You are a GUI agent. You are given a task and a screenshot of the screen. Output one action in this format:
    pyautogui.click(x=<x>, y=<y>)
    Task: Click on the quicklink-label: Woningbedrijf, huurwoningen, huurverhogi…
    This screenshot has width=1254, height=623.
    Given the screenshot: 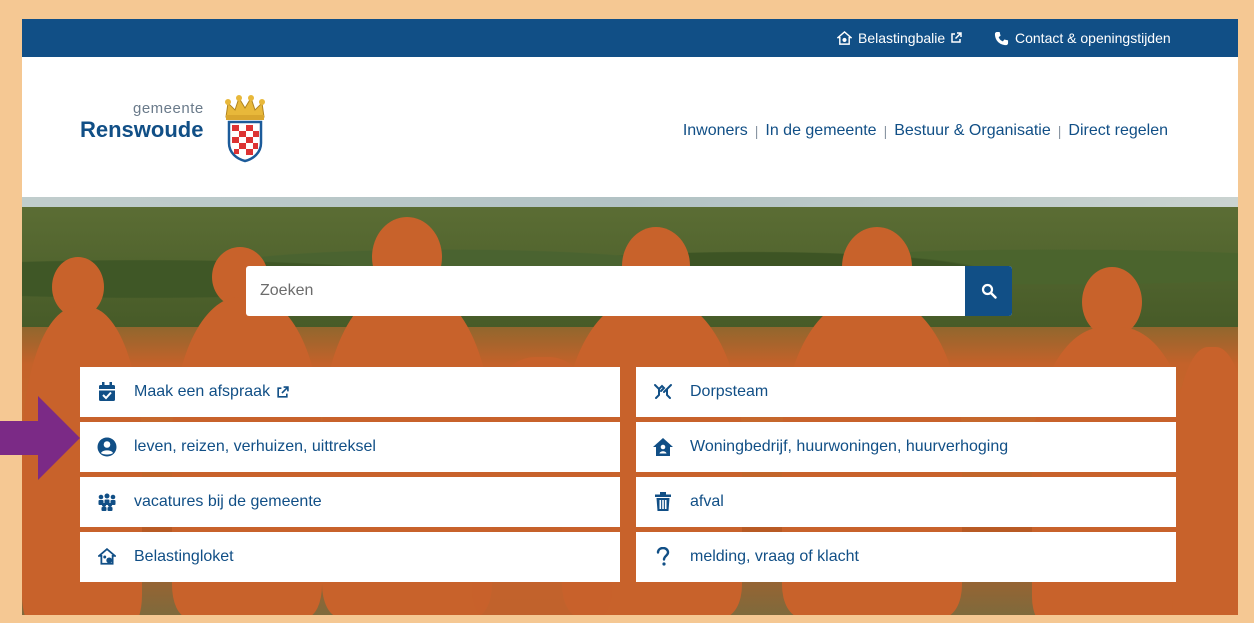 What is the action you would take?
    pyautogui.click(x=849, y=446)
    